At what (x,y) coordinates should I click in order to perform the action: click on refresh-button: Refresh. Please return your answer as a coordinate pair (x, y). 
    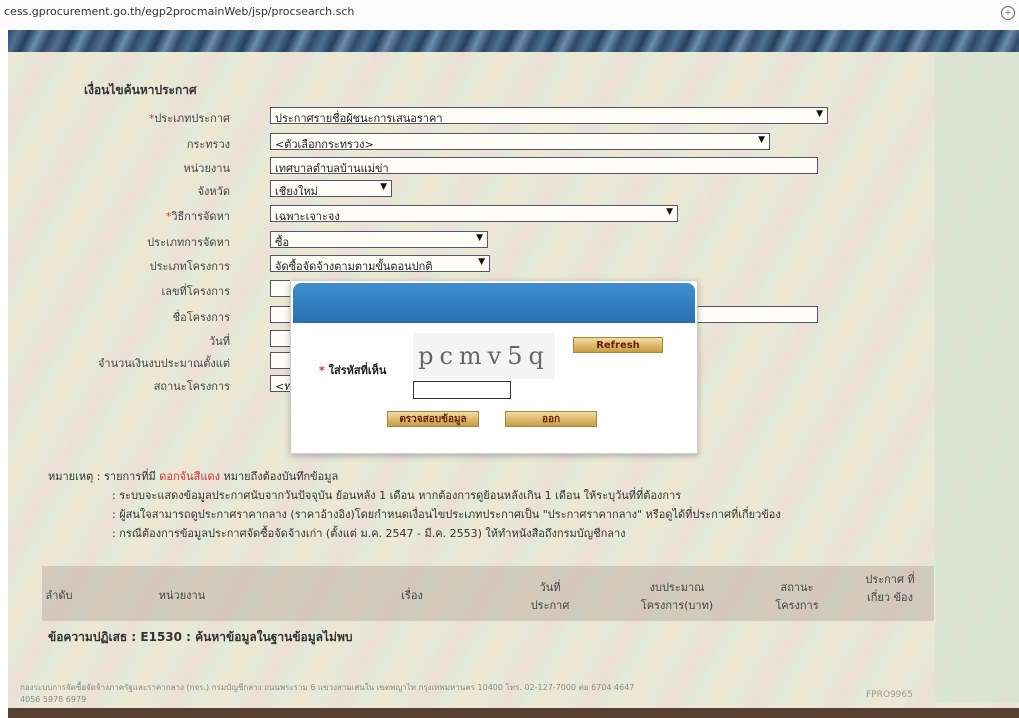
    Looking at the image, I should click on (618, 345).